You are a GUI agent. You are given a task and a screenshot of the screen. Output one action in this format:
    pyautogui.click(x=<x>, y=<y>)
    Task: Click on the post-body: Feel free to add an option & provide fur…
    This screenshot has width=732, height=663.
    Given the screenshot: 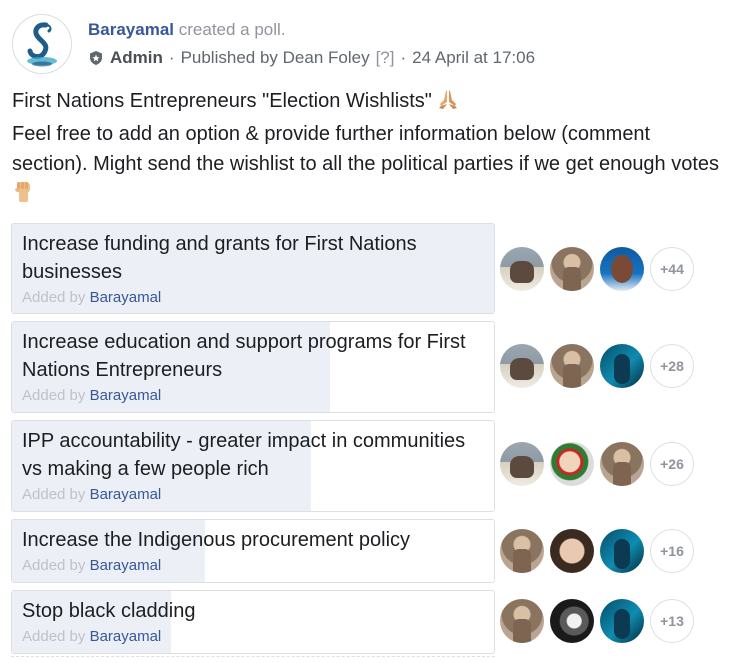 What is the action you would take?
    pyautogui.click(x=371, y=165)
    